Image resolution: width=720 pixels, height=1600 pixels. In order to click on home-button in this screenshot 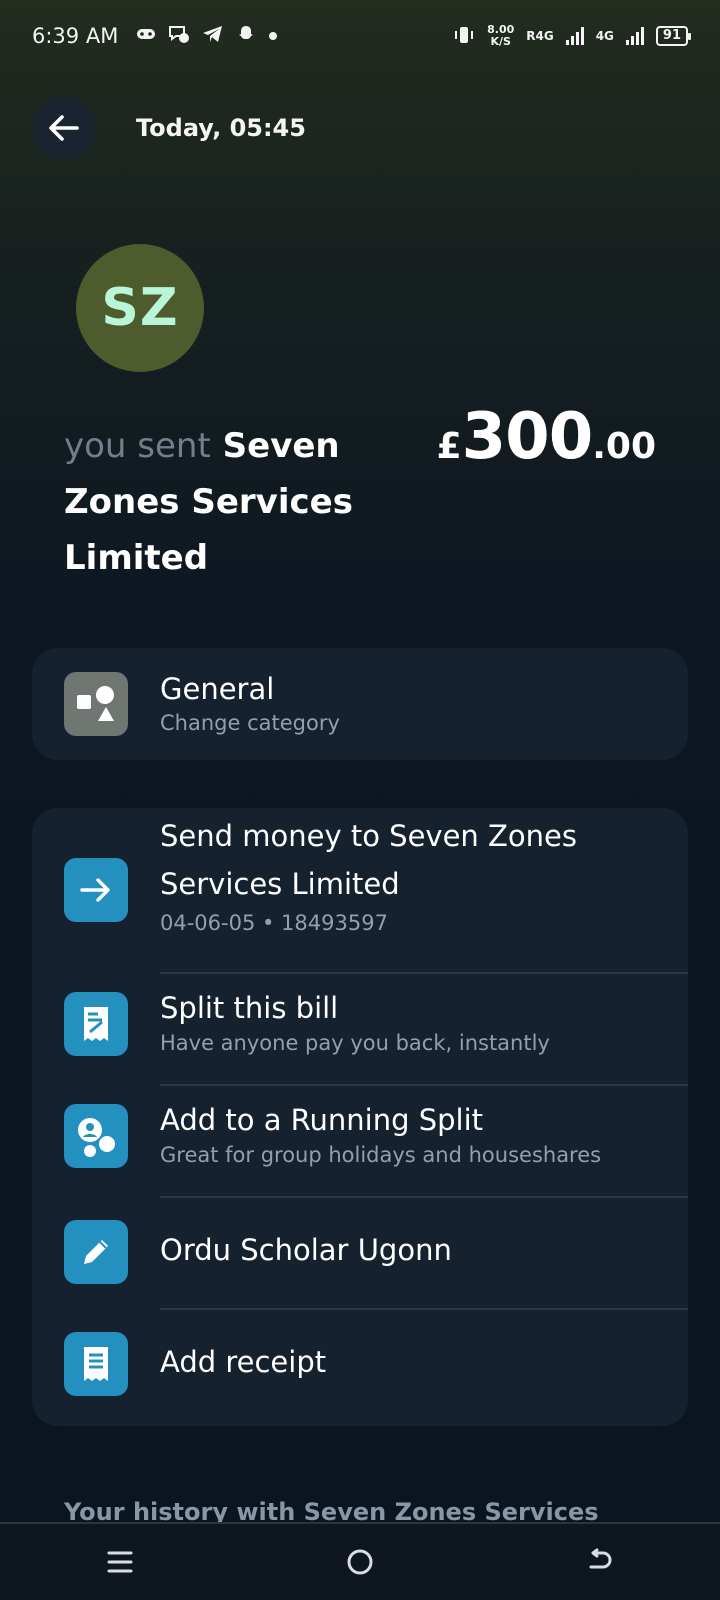, I will do `click(360, 1562)`.